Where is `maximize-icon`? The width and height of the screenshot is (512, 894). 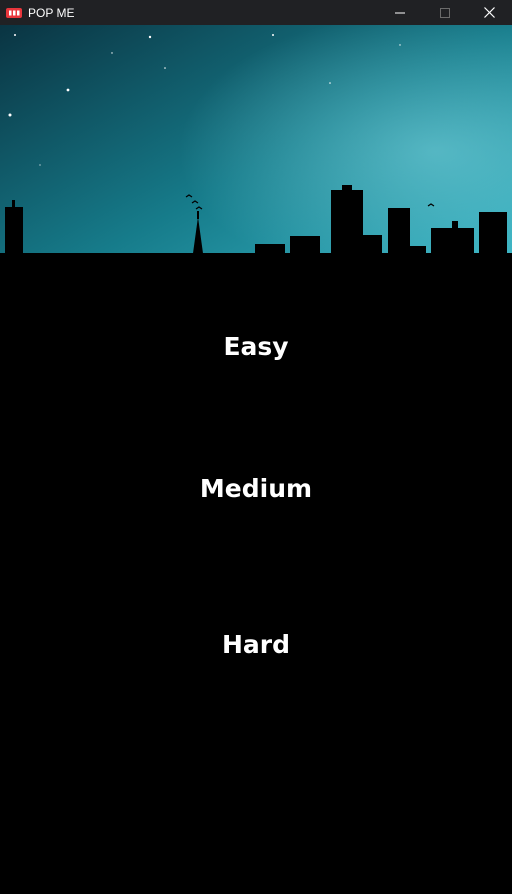 maximize-icon is located at coordinates (444, 12).